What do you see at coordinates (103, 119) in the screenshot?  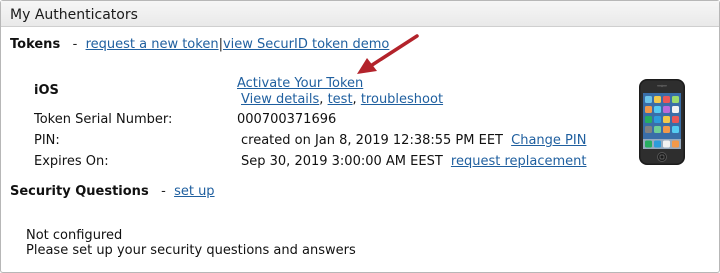 I see `serial-label: Token Serial Number:` at bounding box center [103, 119].